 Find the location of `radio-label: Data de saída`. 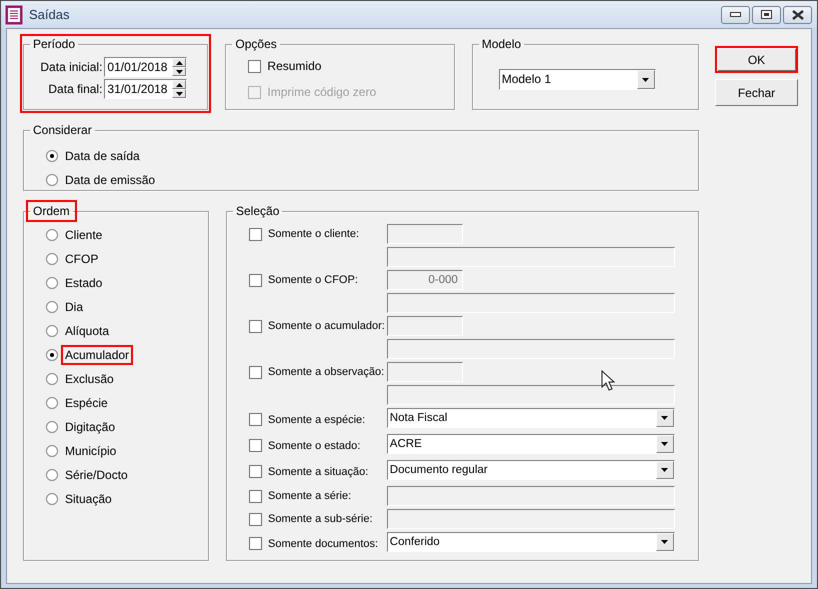

radio-label: Data de saída is located at coordinates (102, 156).